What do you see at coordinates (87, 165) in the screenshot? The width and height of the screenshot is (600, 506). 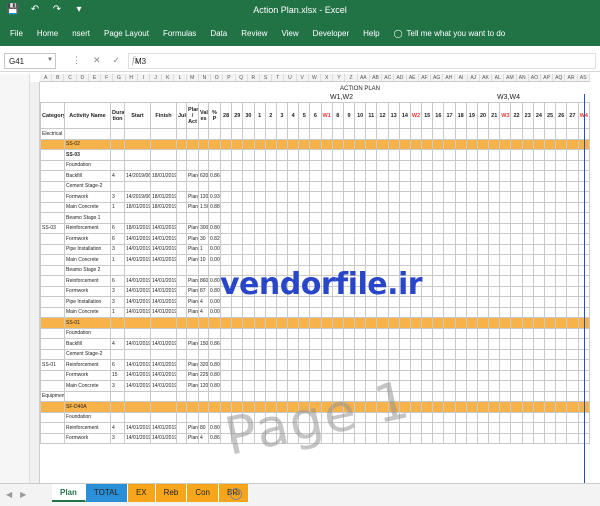 I see `cell-act: Foundation` at bounding box center [87, 165].